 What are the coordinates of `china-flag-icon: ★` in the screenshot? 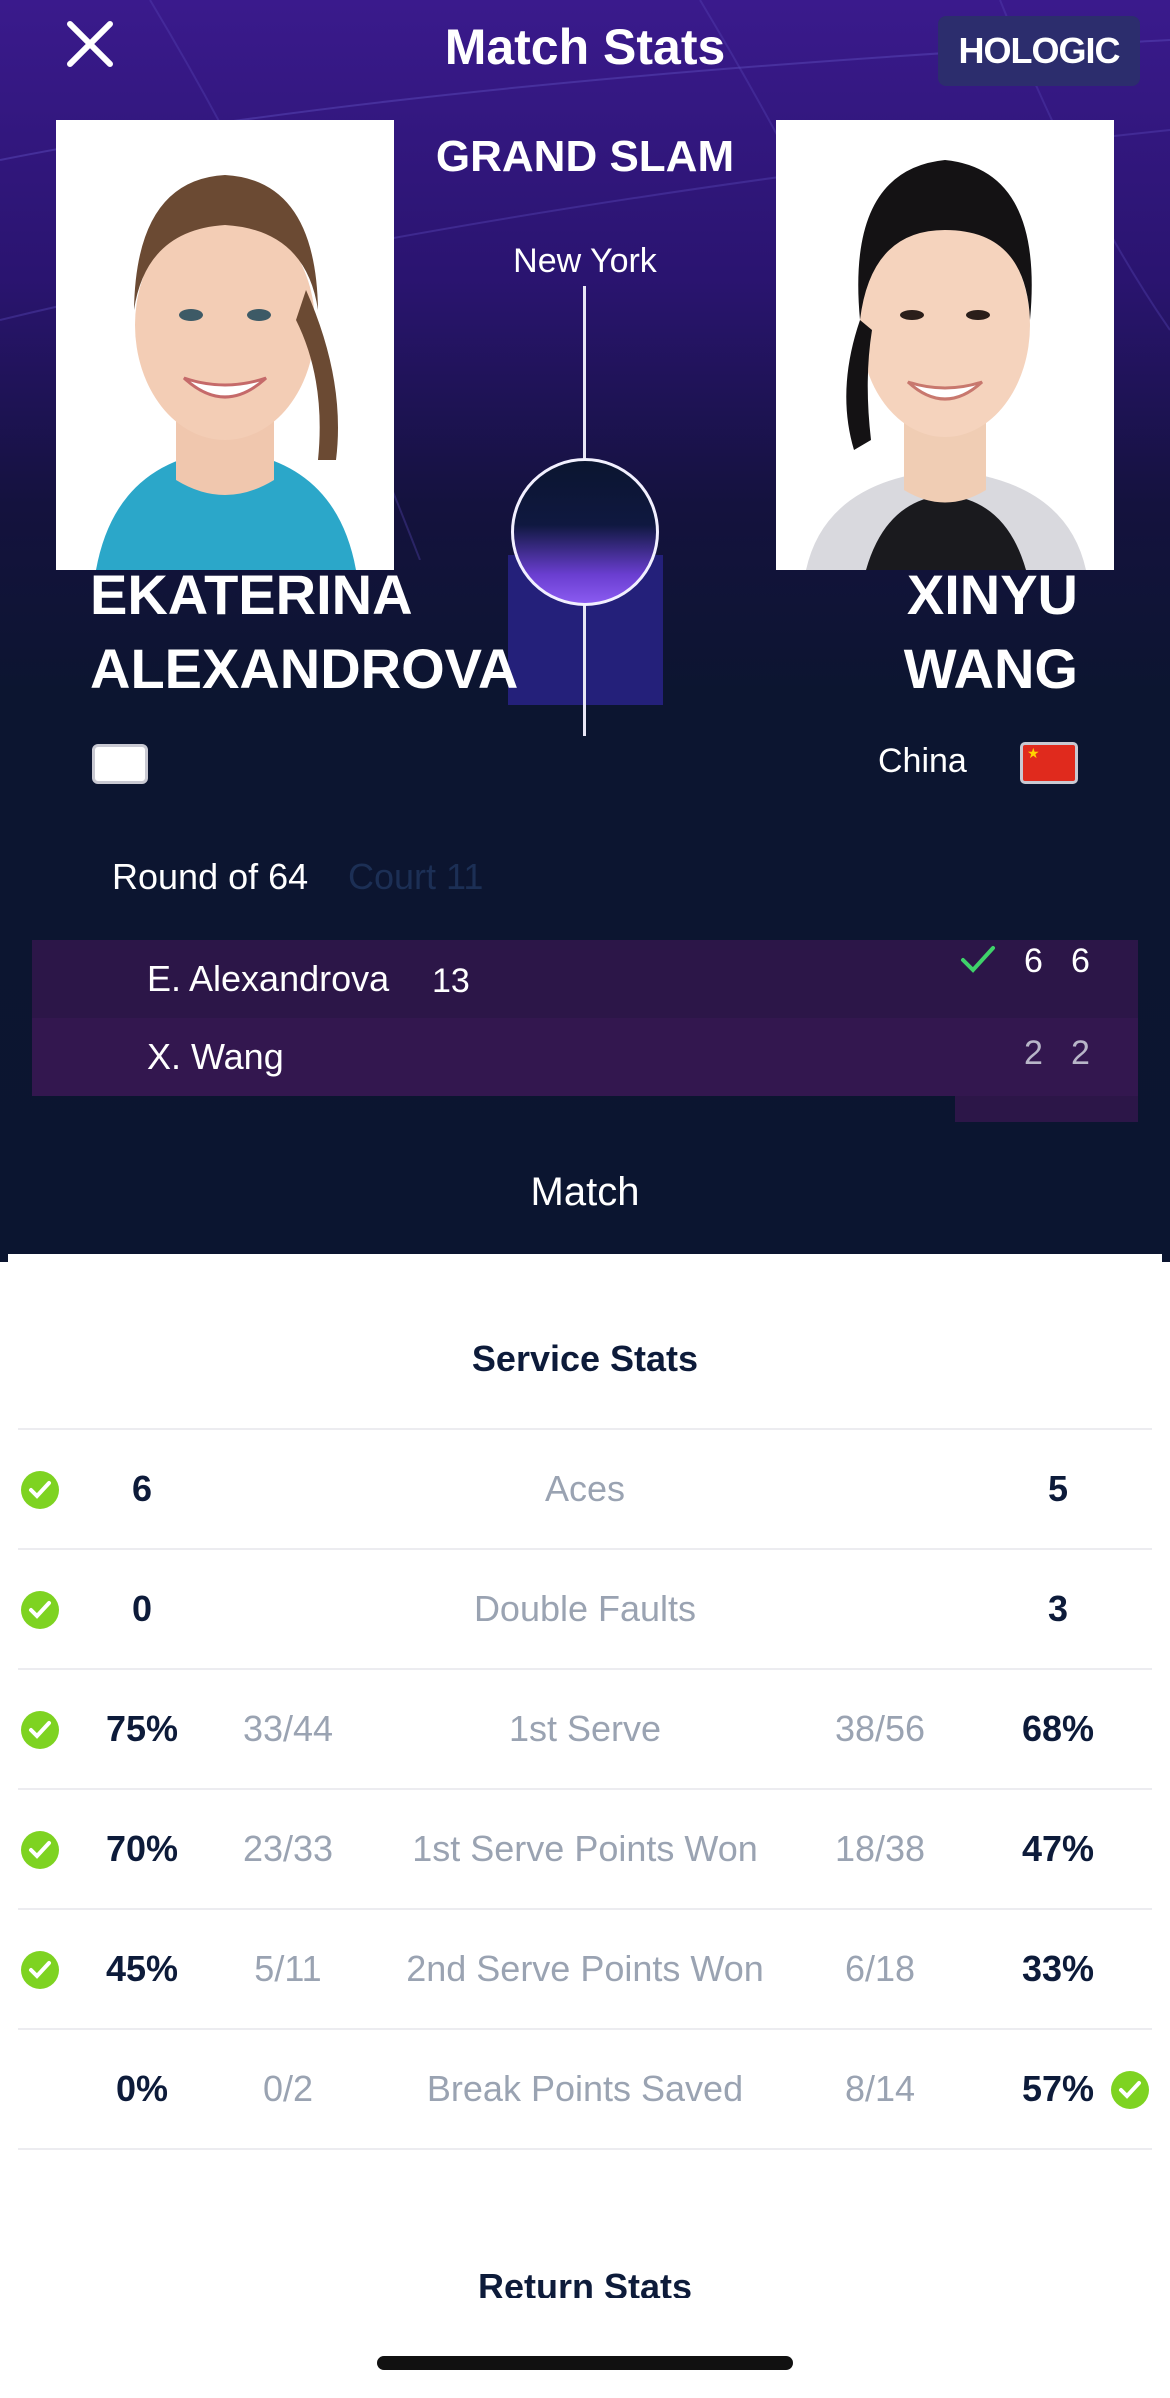 It's located at (1049, 763).